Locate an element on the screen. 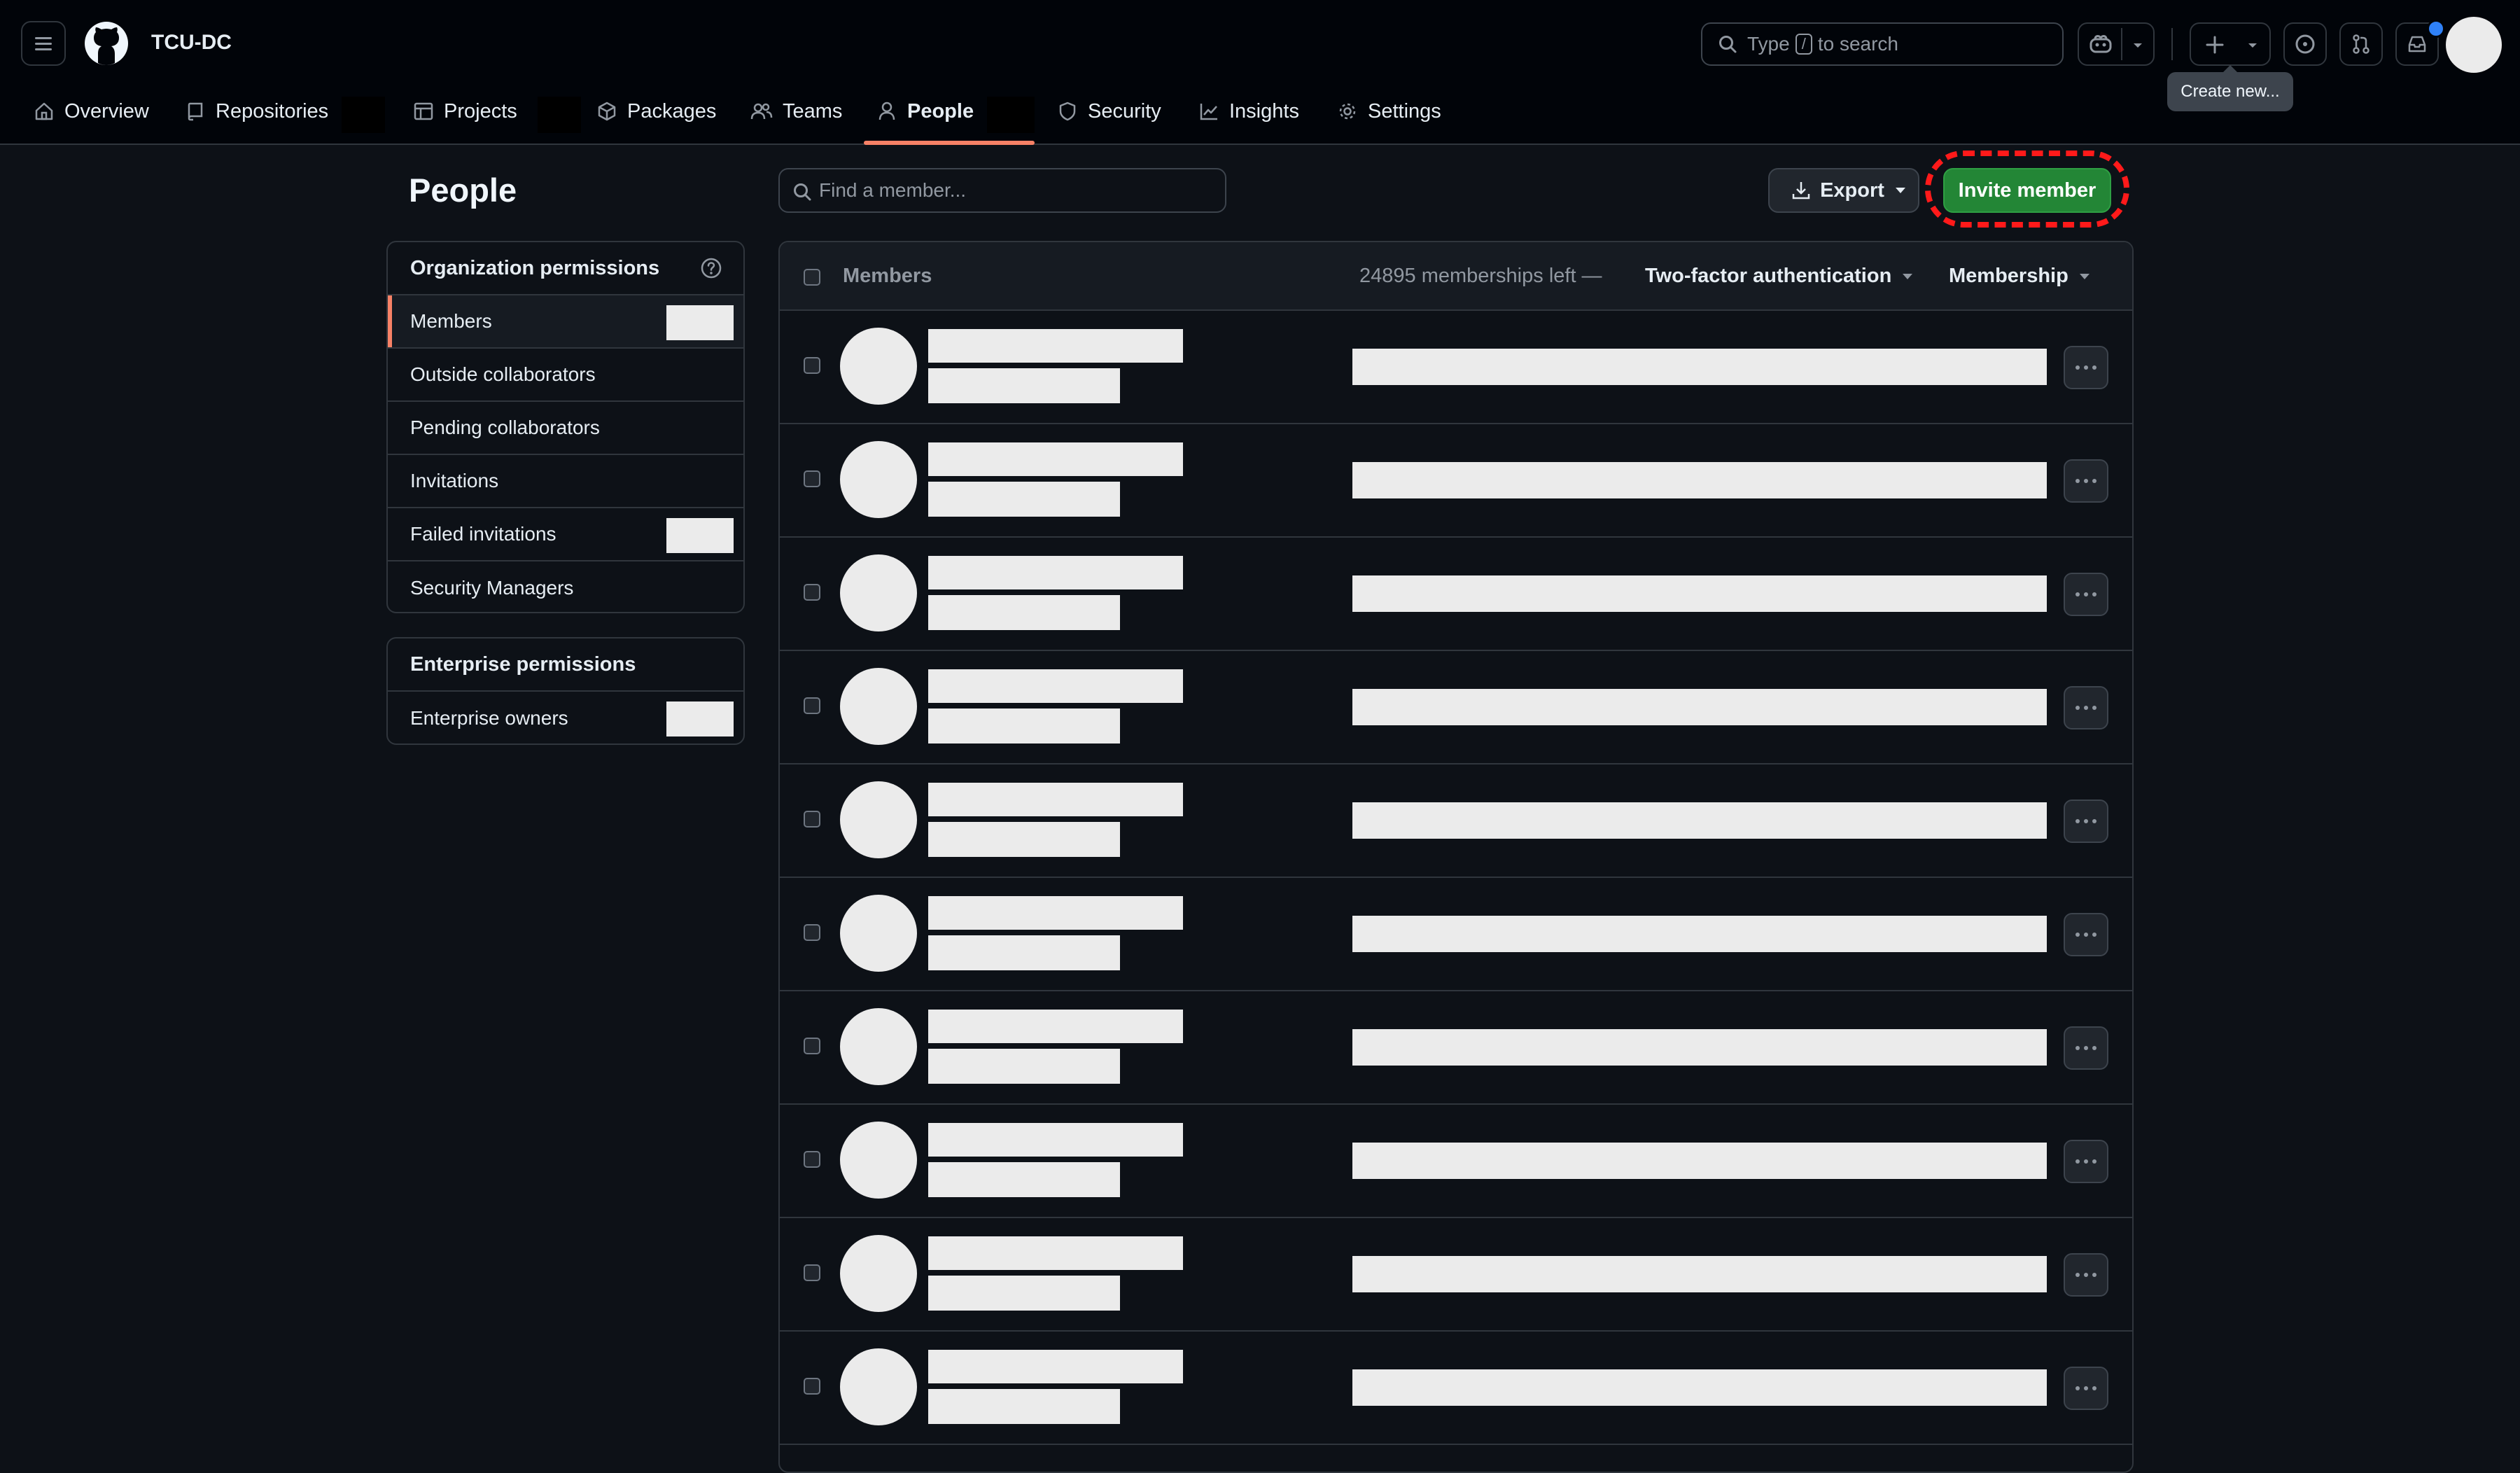 This screenshot has width=2520, height=1473. two-factor-filter: Two-factor authentication is located at coordinates (1779, 276).